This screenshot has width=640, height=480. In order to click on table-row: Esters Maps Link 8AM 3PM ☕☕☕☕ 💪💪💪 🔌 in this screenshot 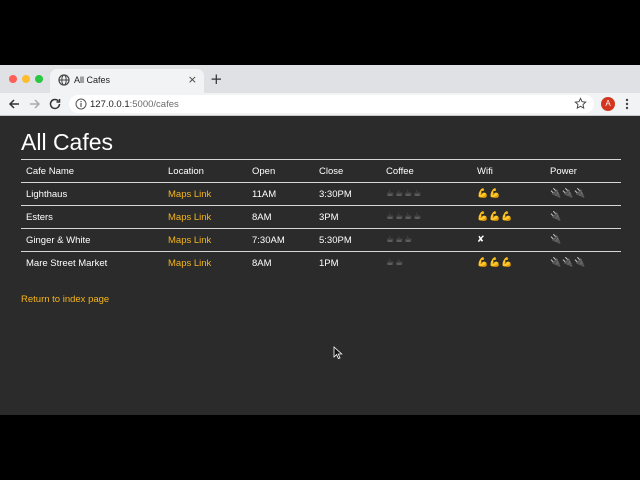, I will do `click(321, 217)`.